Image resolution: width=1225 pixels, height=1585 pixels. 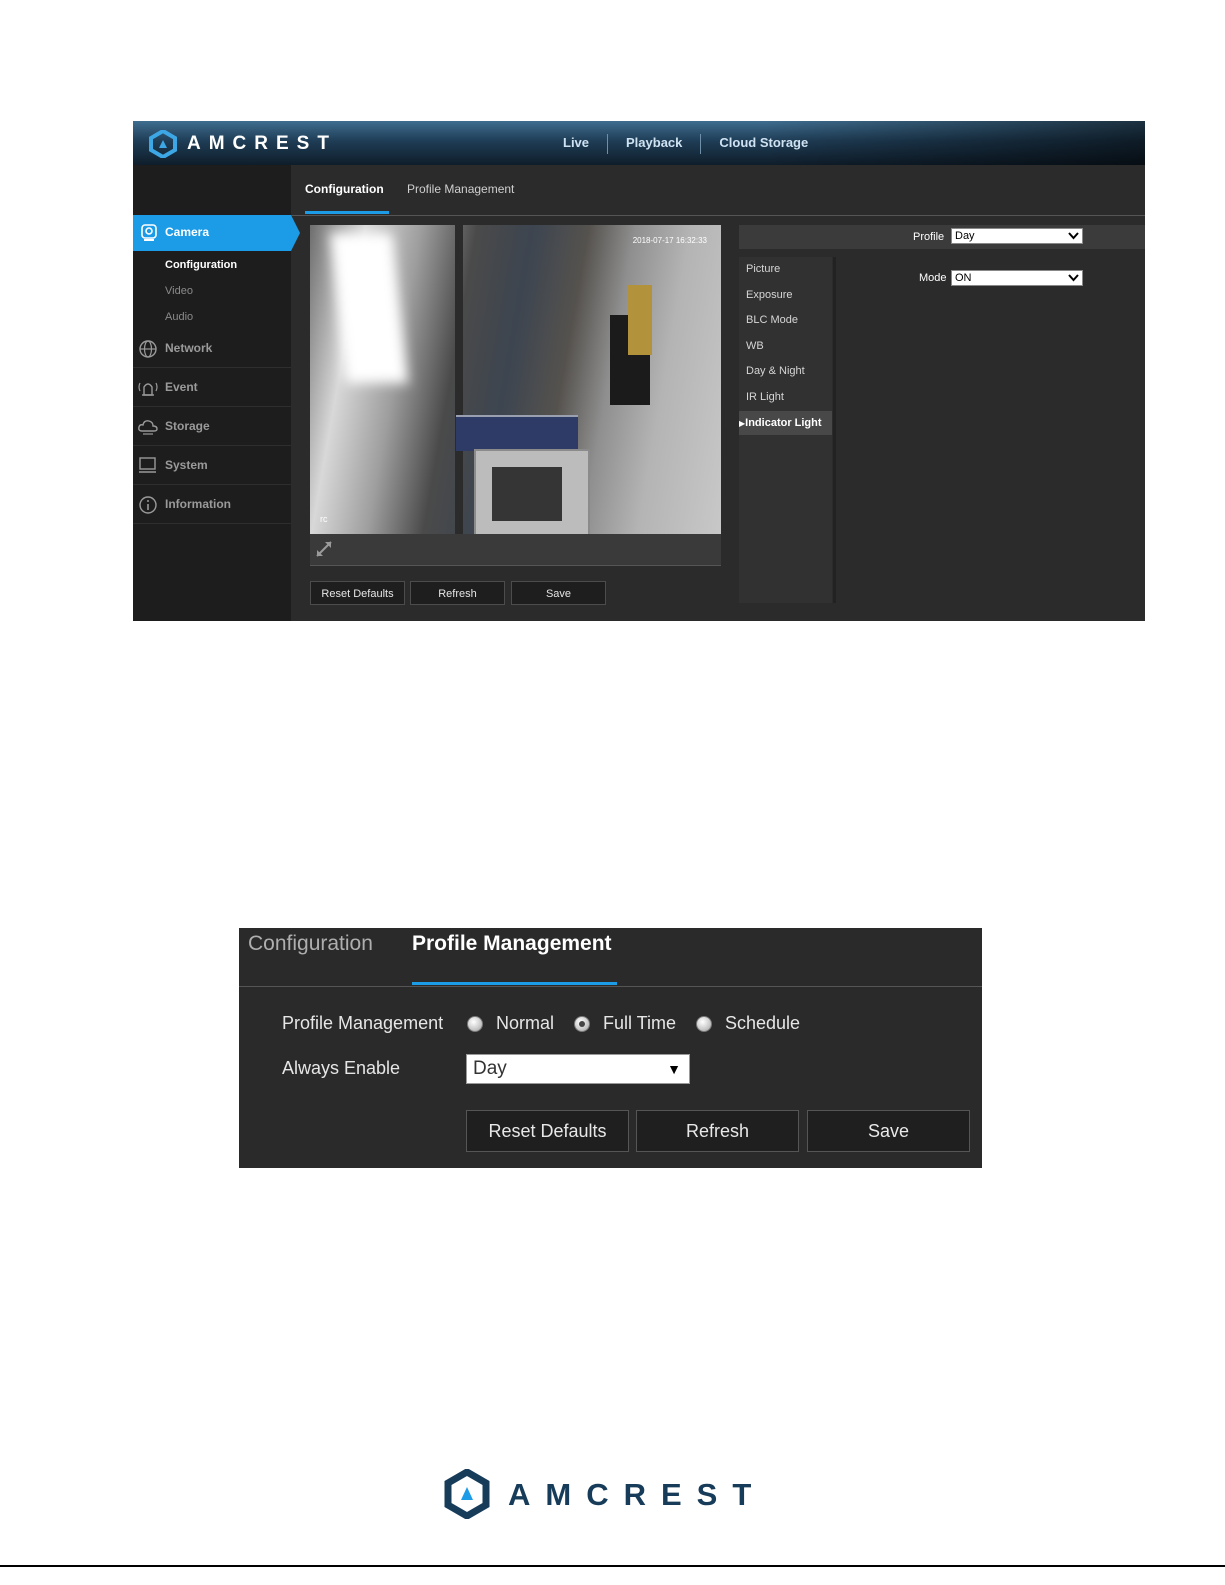 I want to click on mode-select-value: ON, so click(x=963, y=278).